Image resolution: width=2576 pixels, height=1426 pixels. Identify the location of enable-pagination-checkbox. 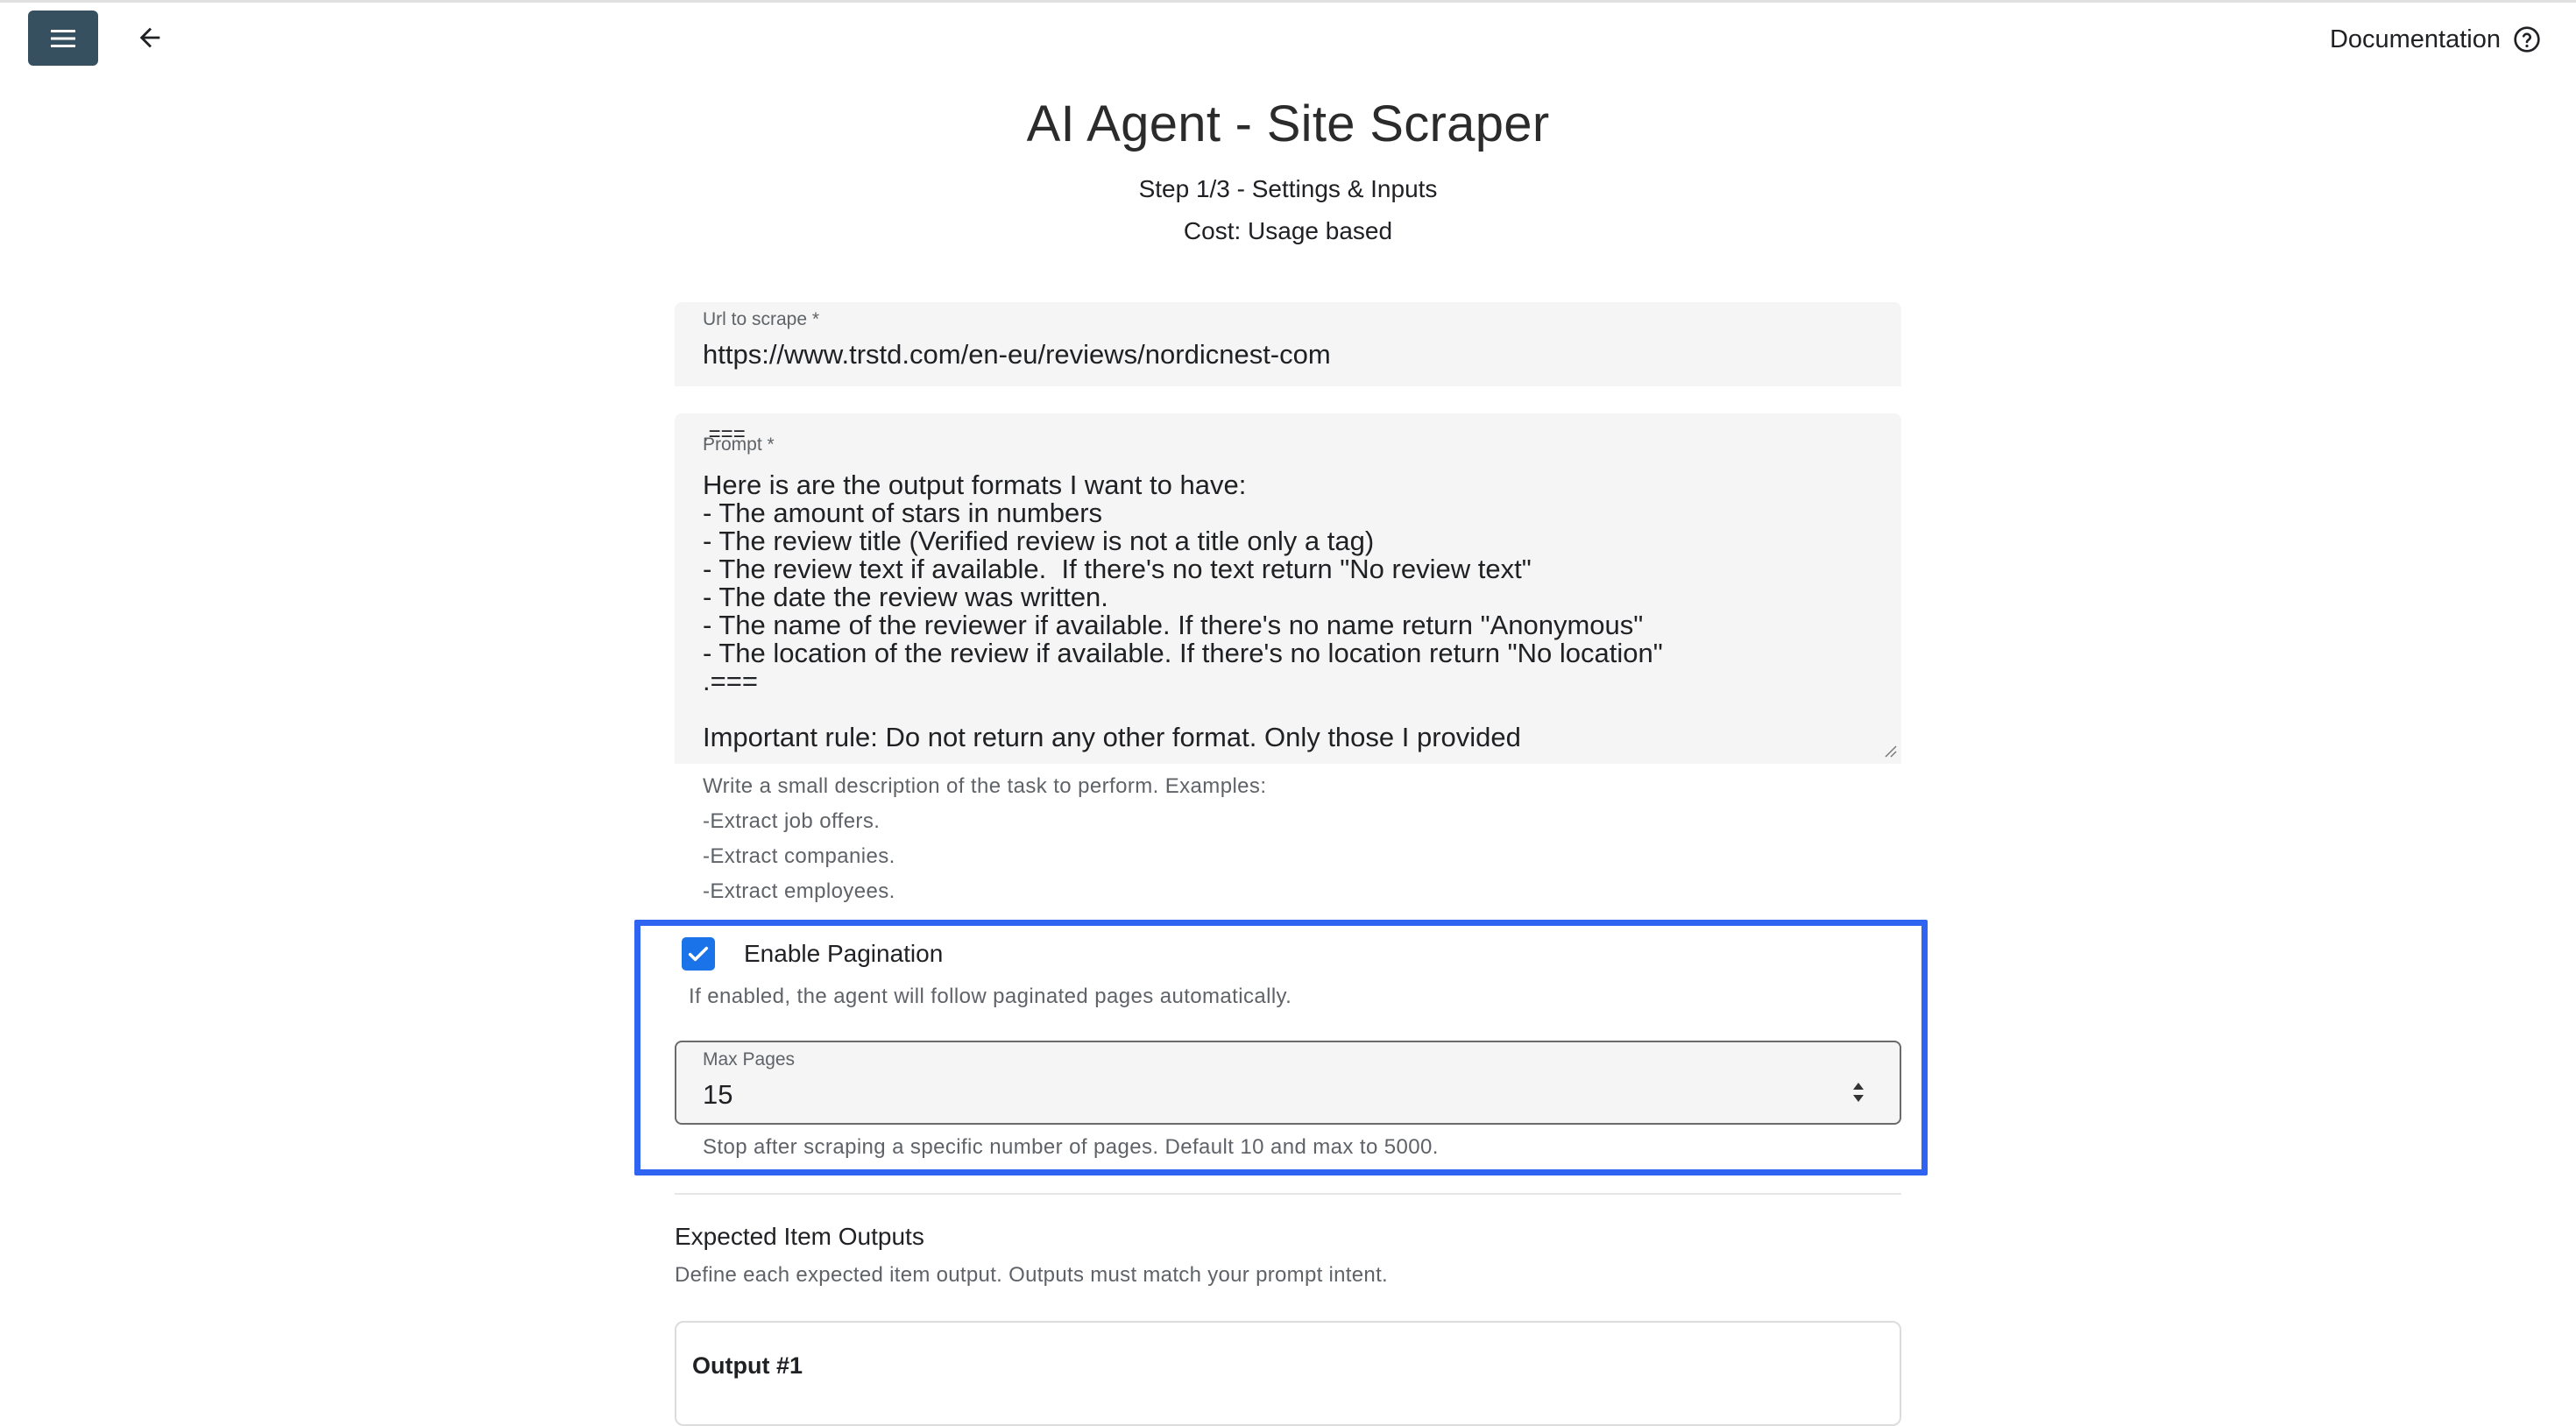
(698, 954).